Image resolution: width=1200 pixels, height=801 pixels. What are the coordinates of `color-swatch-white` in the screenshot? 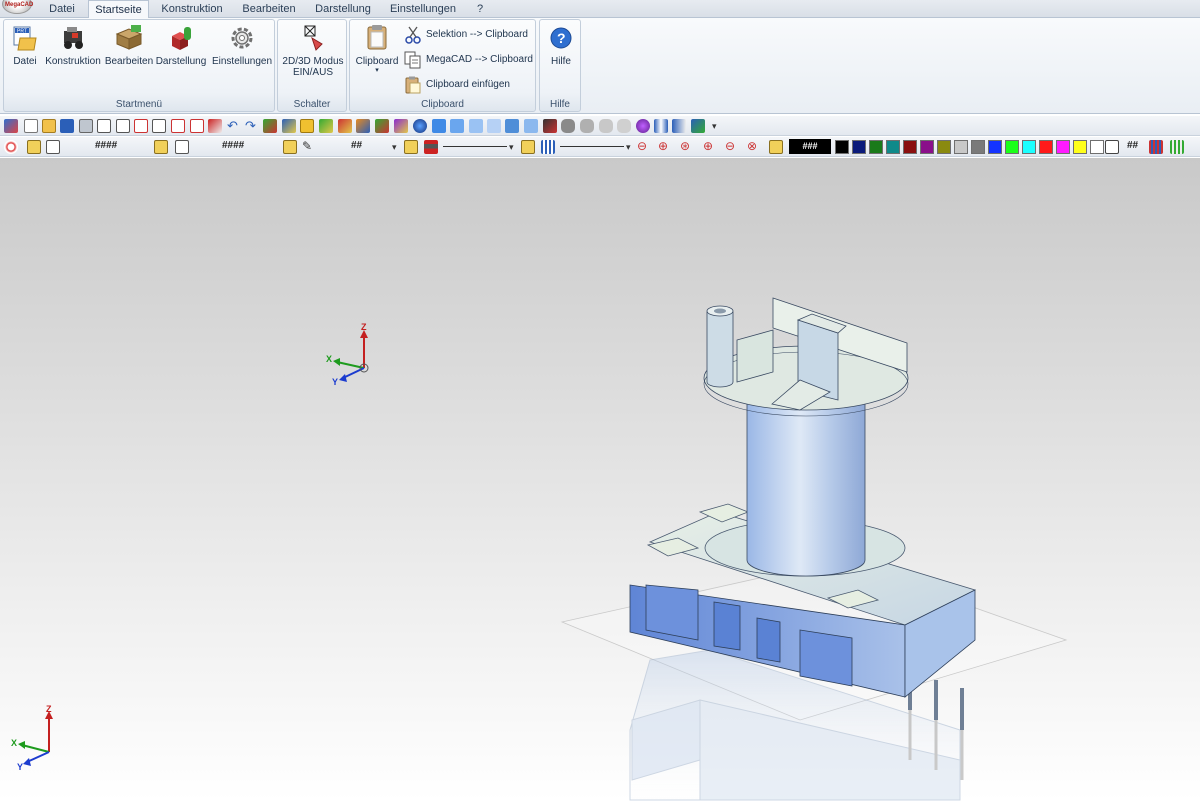 It's located at (1097, 147).